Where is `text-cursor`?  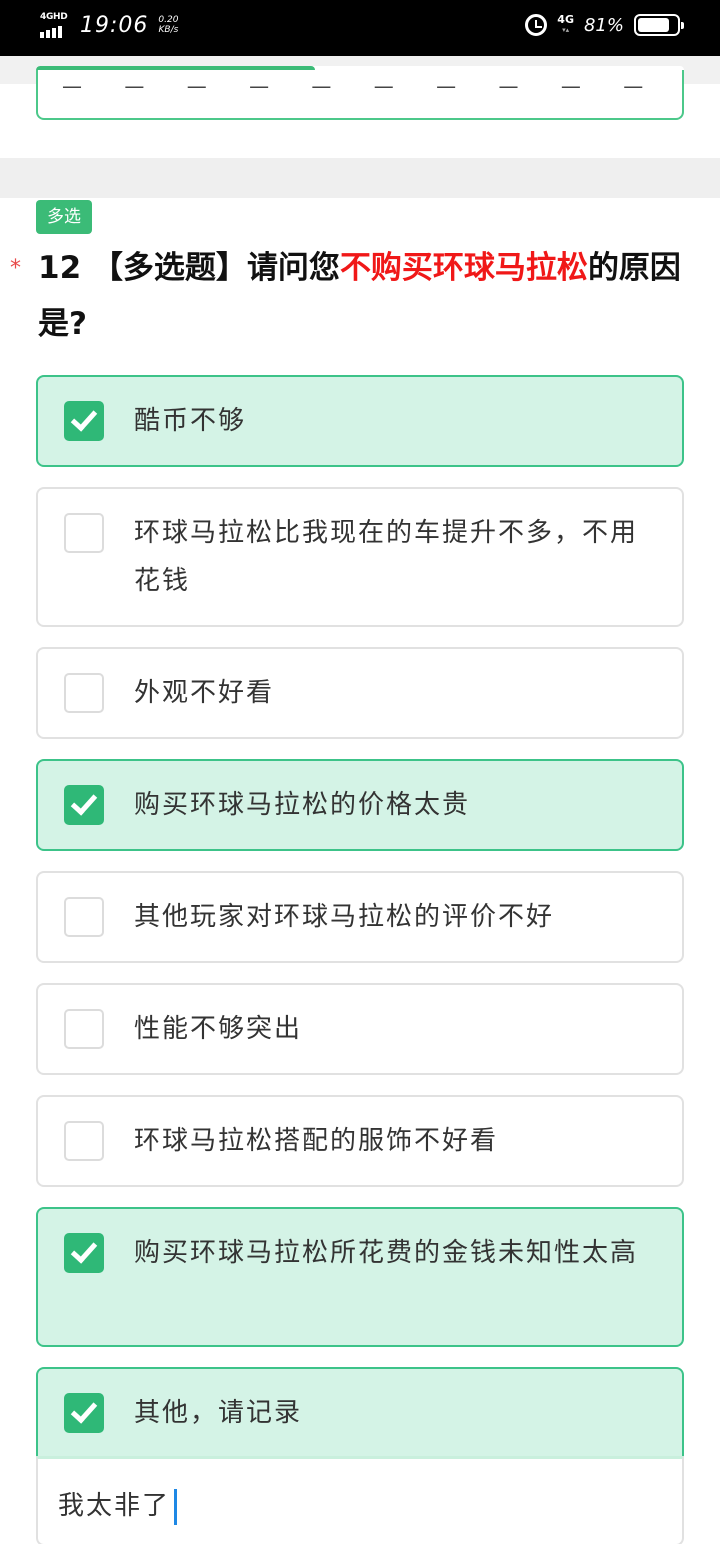 text-cursor is located at coordinates (176, 1506).